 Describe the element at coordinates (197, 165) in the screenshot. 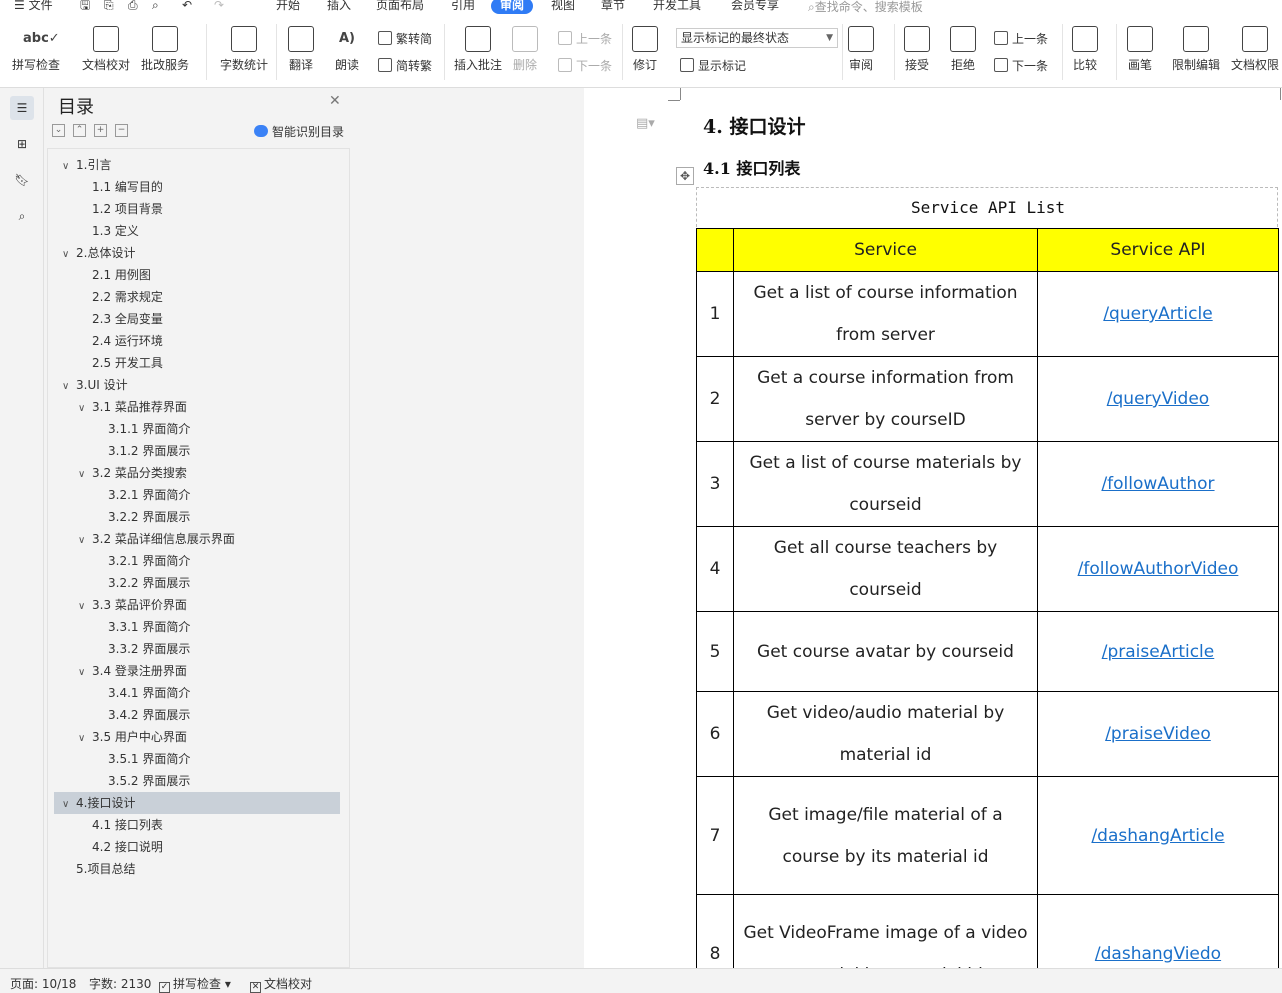

I see `toc-item: ∨ 1.引言` at that location.